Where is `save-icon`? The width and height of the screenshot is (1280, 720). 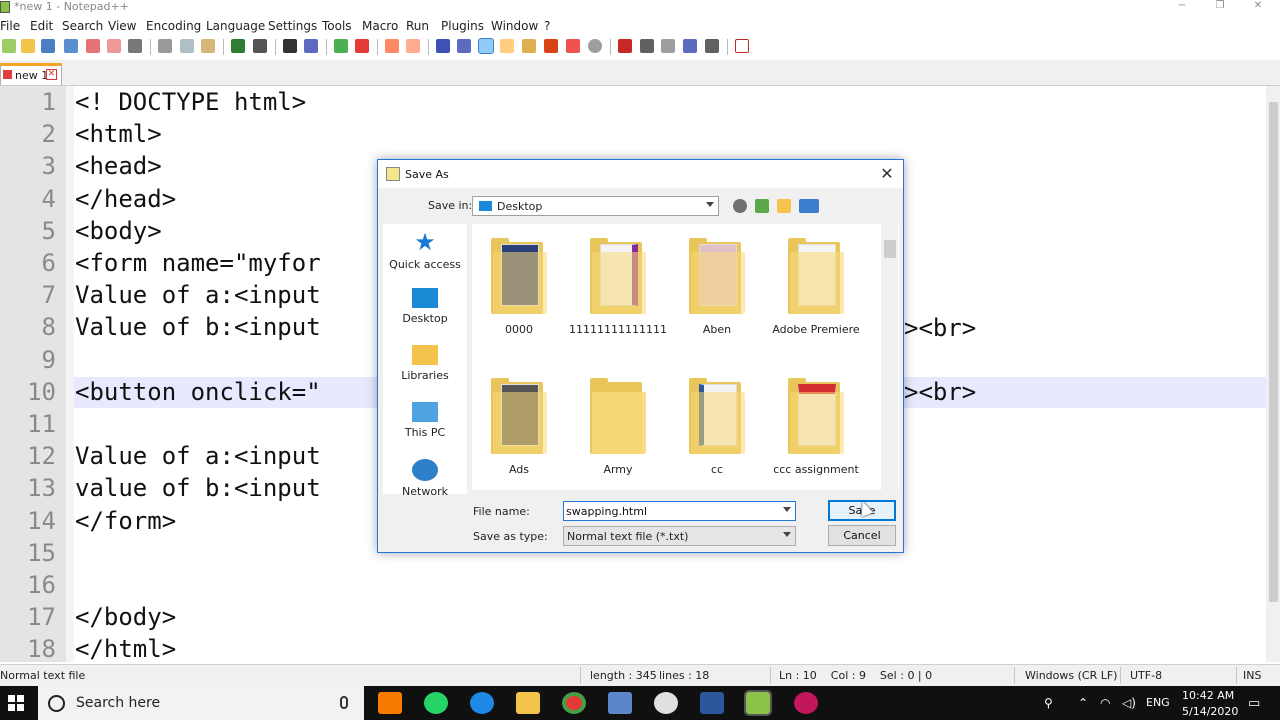
save-icon is located at coordinates (48, 46).